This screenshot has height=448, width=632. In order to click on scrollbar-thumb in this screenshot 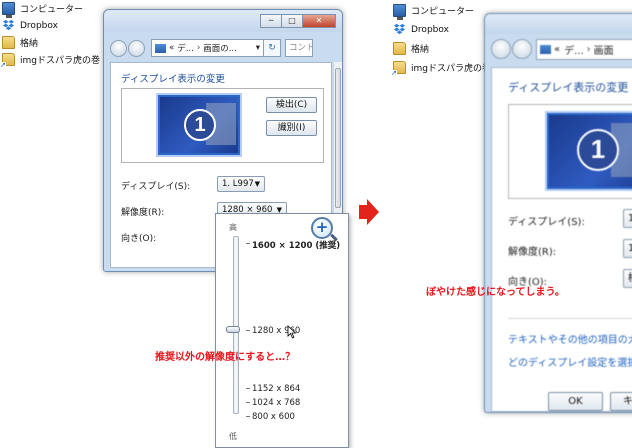, I will do `click(338, 138)`.